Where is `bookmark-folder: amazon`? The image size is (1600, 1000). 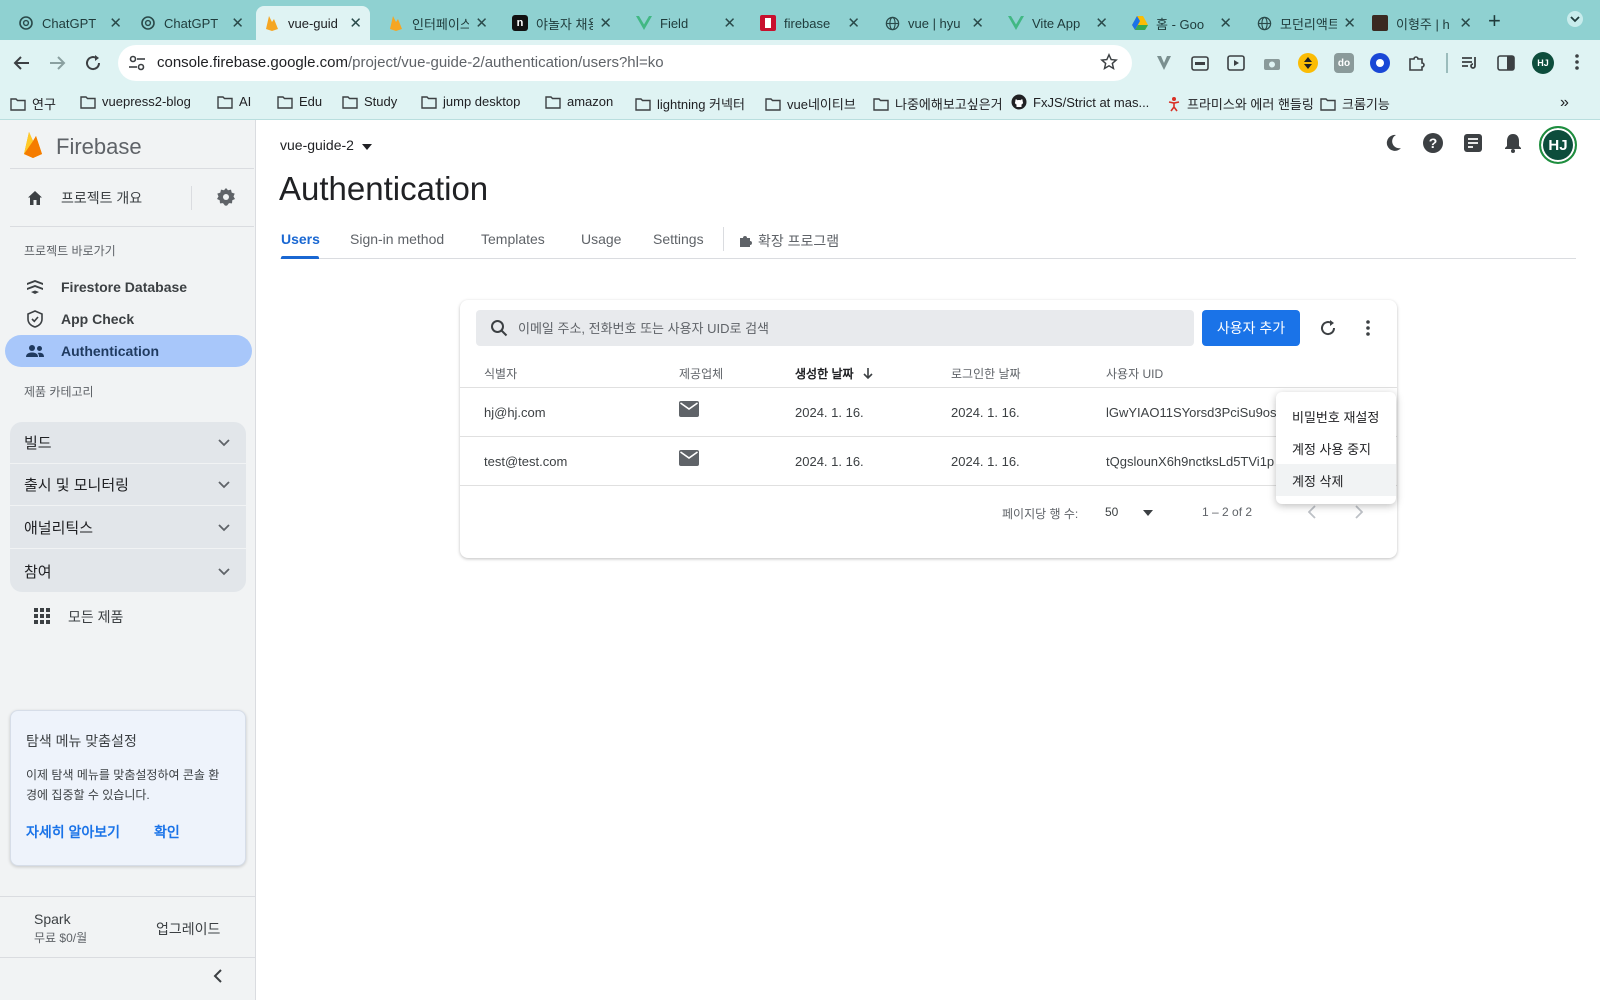
bookmark-folder: amazon is located at coordinates (579, 101).